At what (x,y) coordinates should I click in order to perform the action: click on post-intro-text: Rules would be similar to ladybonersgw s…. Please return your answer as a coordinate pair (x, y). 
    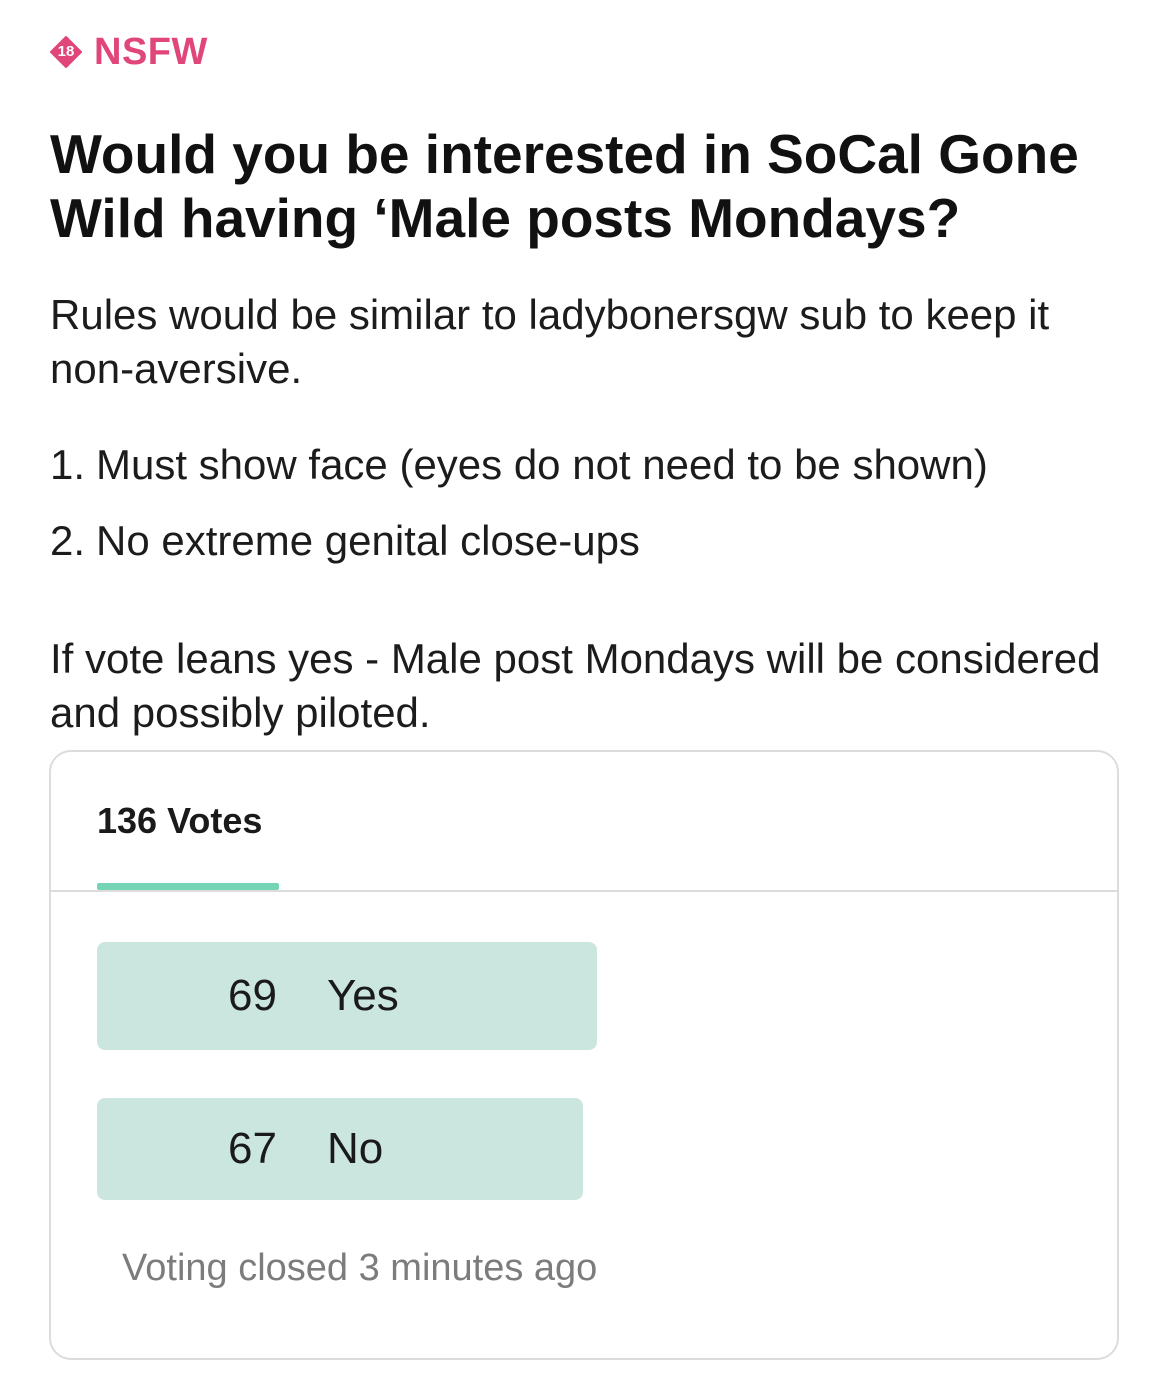
    Looking at the image, I should click on (550, 341).